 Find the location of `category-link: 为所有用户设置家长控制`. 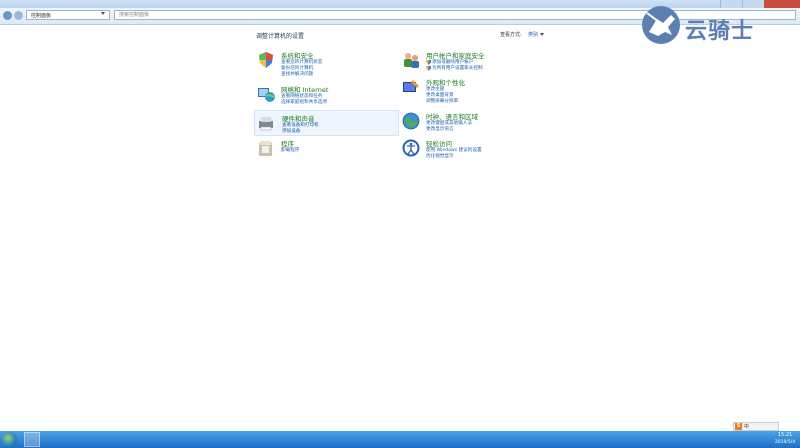

category-link: 为所有用户设置家长控制 is located at coordinates (457, 68).